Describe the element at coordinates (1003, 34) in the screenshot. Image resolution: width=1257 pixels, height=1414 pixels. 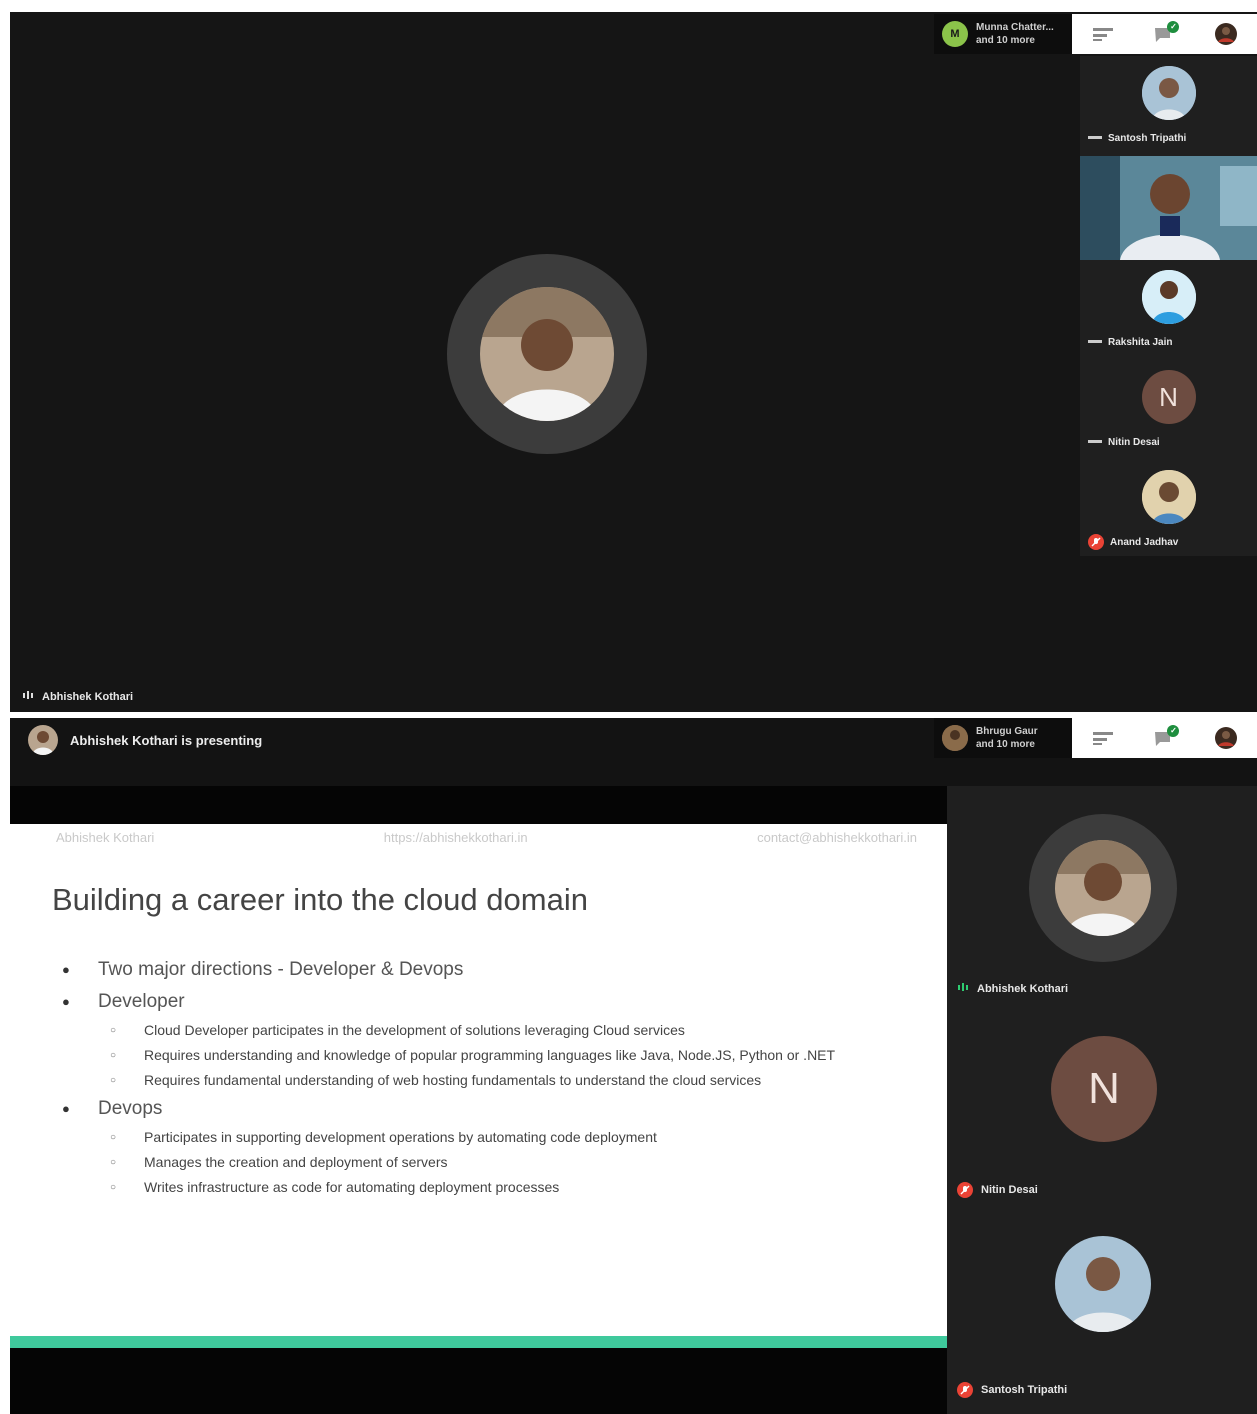
I see `participant-stack: M Munna Chatter... and 10 more` at that location.